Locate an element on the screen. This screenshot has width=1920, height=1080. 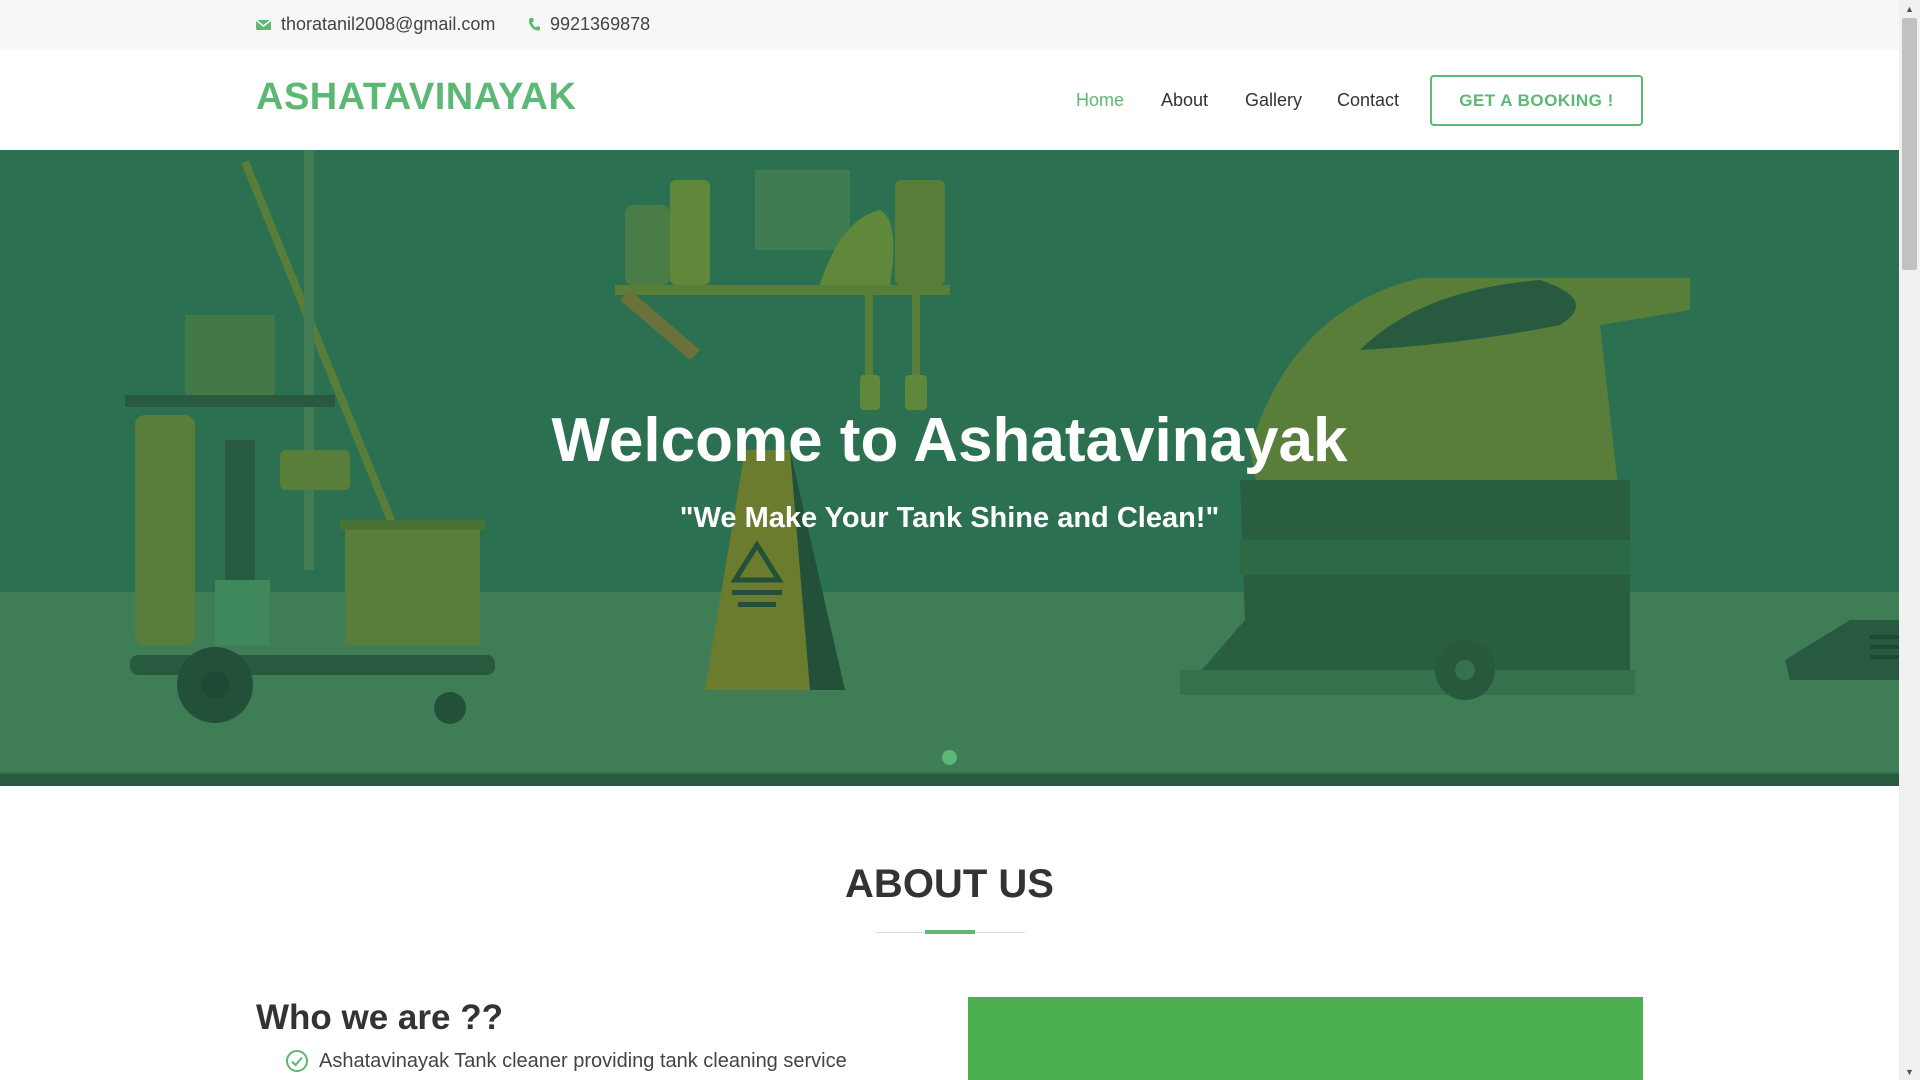
scrollbar-thumb is located at coordinates (1909, 144).